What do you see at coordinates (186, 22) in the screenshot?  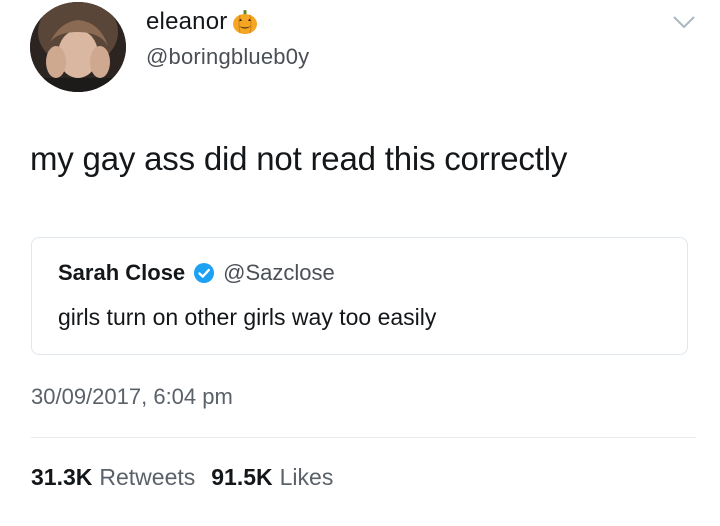 I see `author-display-name: eleanor` at bounding box center [186, 22].